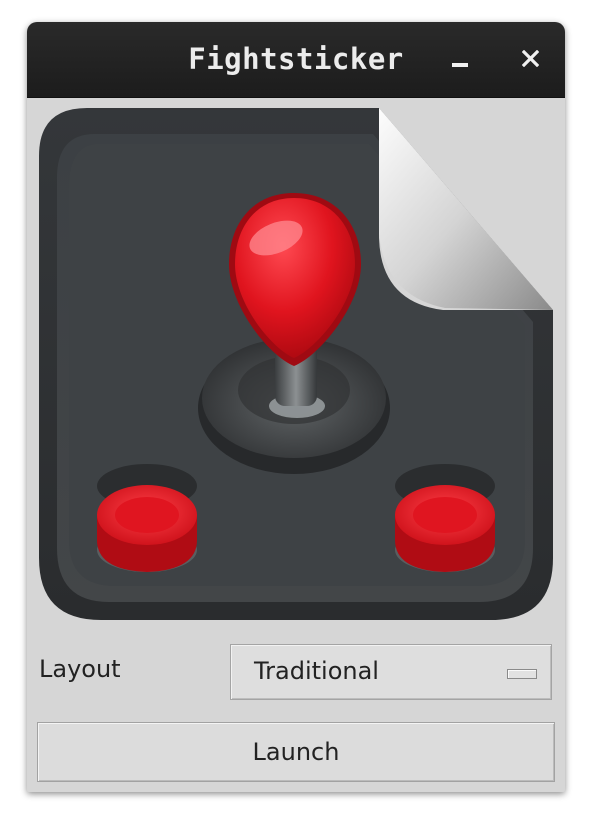 This screenshot has width=592, height=826. I want to click on window-title: Fightsticker, so click(296, 59).